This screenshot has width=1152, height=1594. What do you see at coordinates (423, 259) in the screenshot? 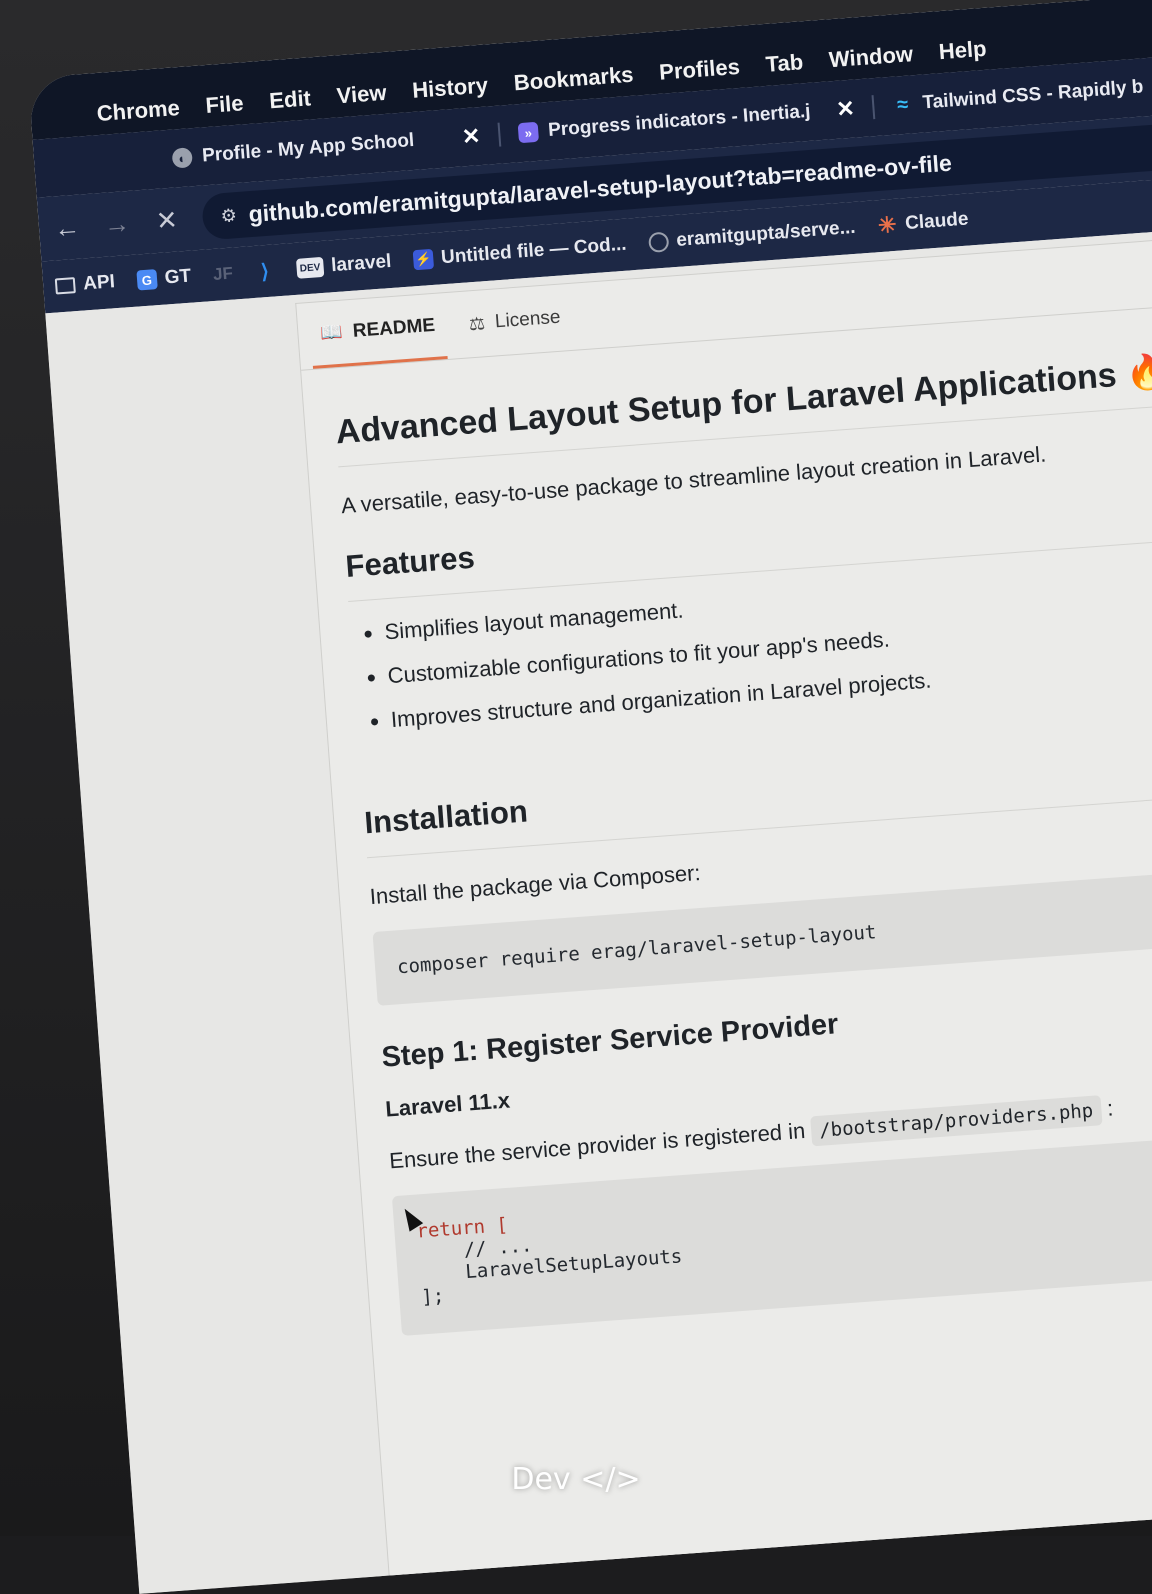
I see `lightning-icon: ⚡` at bounding box center [423, 259].